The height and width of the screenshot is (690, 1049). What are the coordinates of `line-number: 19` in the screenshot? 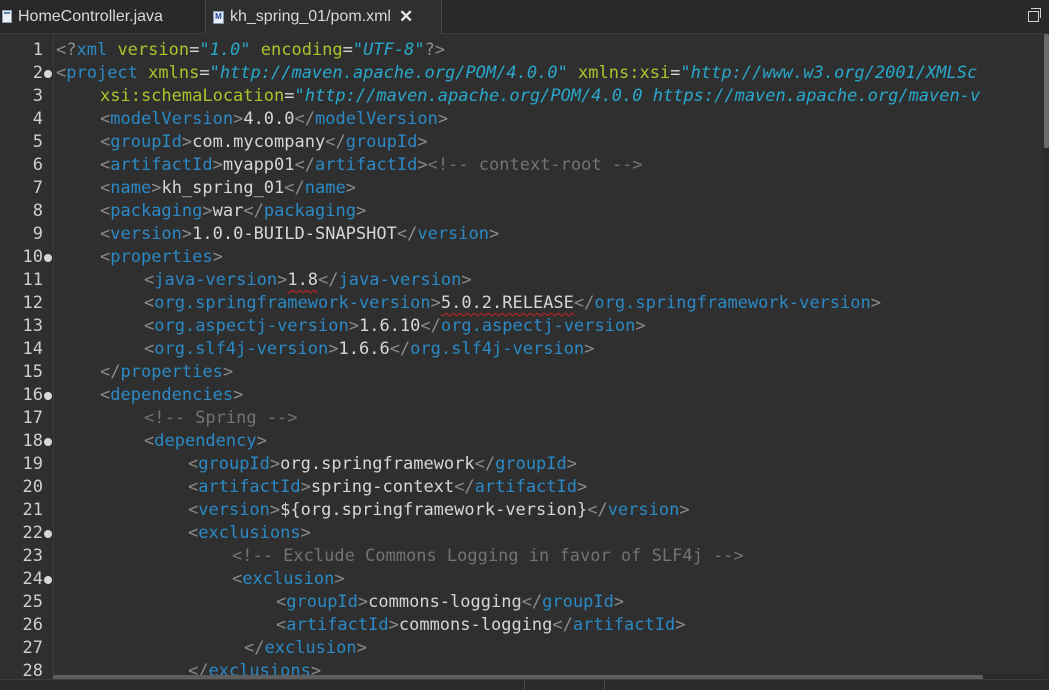 It's located at (32, 464).